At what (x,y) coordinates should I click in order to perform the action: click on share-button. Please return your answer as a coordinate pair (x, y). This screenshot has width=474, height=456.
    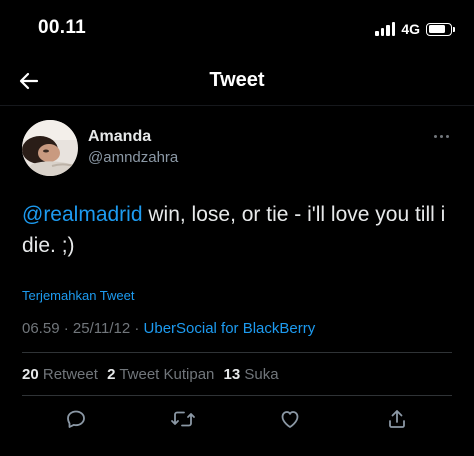
    Looking at the image, I should click on (397, 419).